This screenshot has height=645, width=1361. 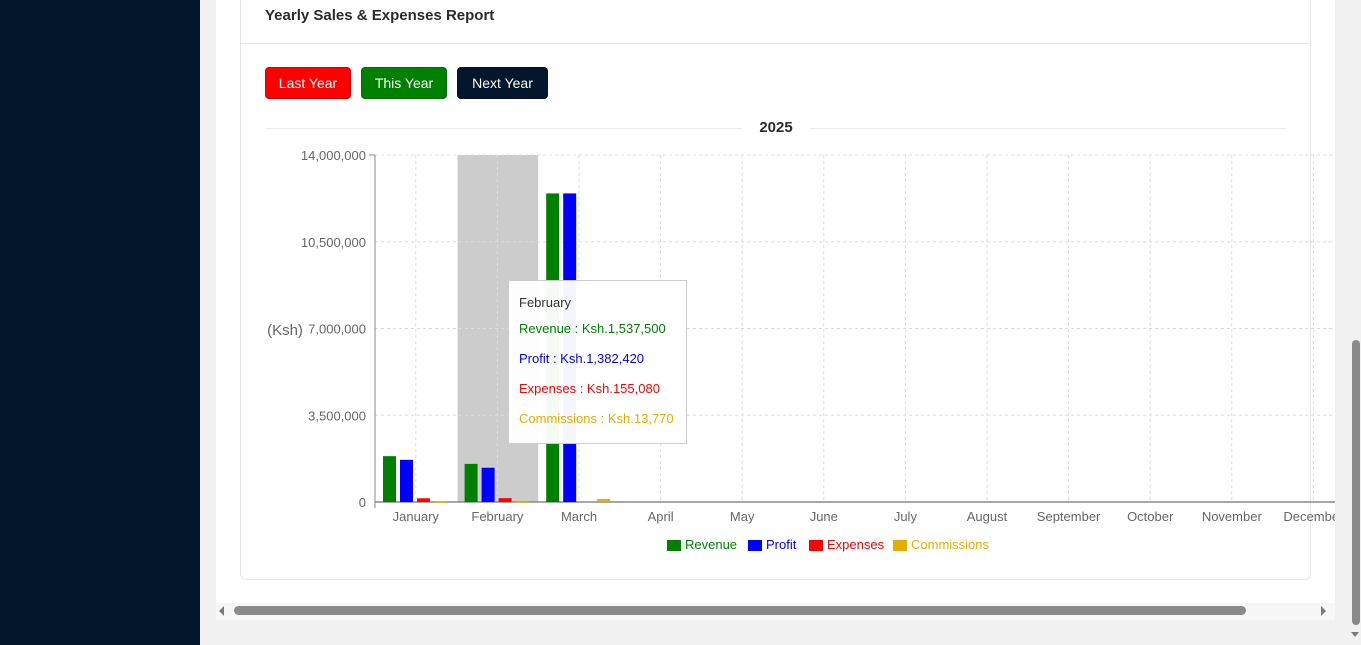 I want to click on x-tick-label: September, so click(x=1069, y=516).